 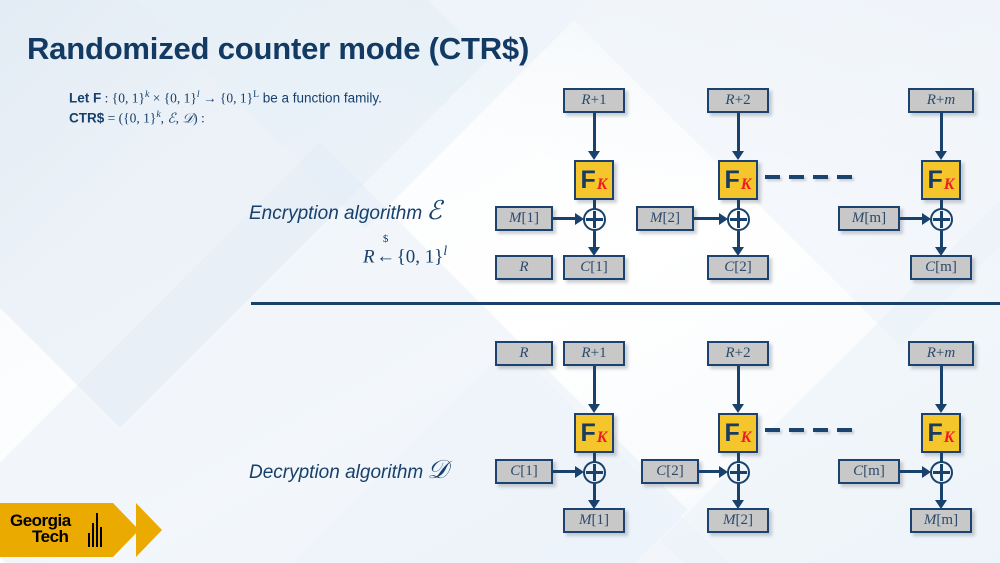 What do you see at coordinates (603, 100) in the screenshot?
I see `enc-counter-index-1: 1` at bounding box center [603, 100].